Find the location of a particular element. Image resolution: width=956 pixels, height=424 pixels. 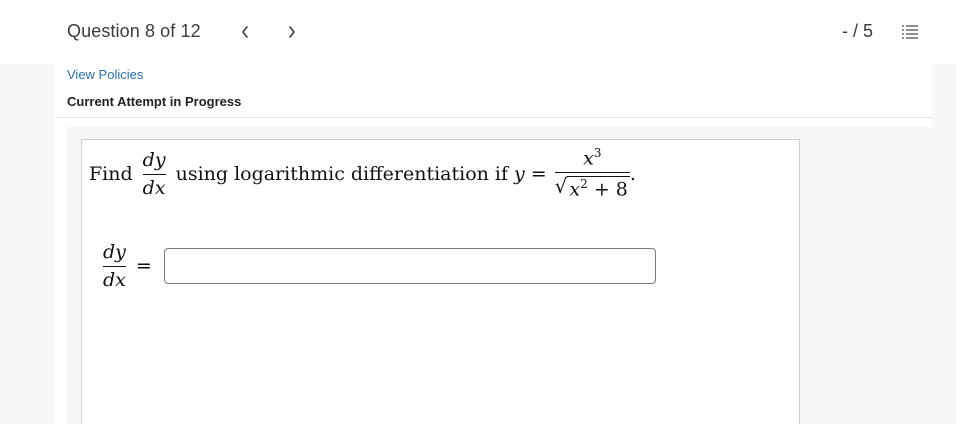

derivative-numerator: dy is located at coordinates (154, 159).